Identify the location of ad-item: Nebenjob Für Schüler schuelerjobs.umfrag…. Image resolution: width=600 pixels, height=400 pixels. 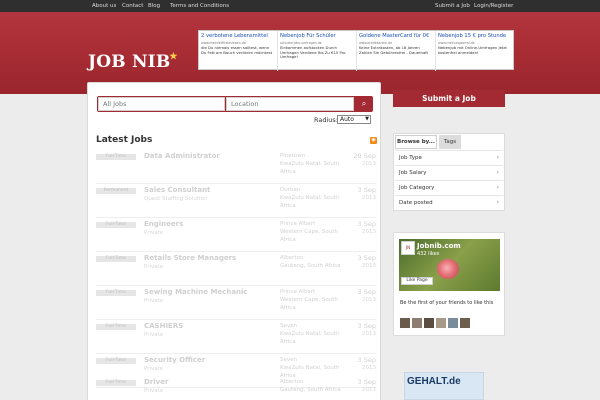
(317, 51).